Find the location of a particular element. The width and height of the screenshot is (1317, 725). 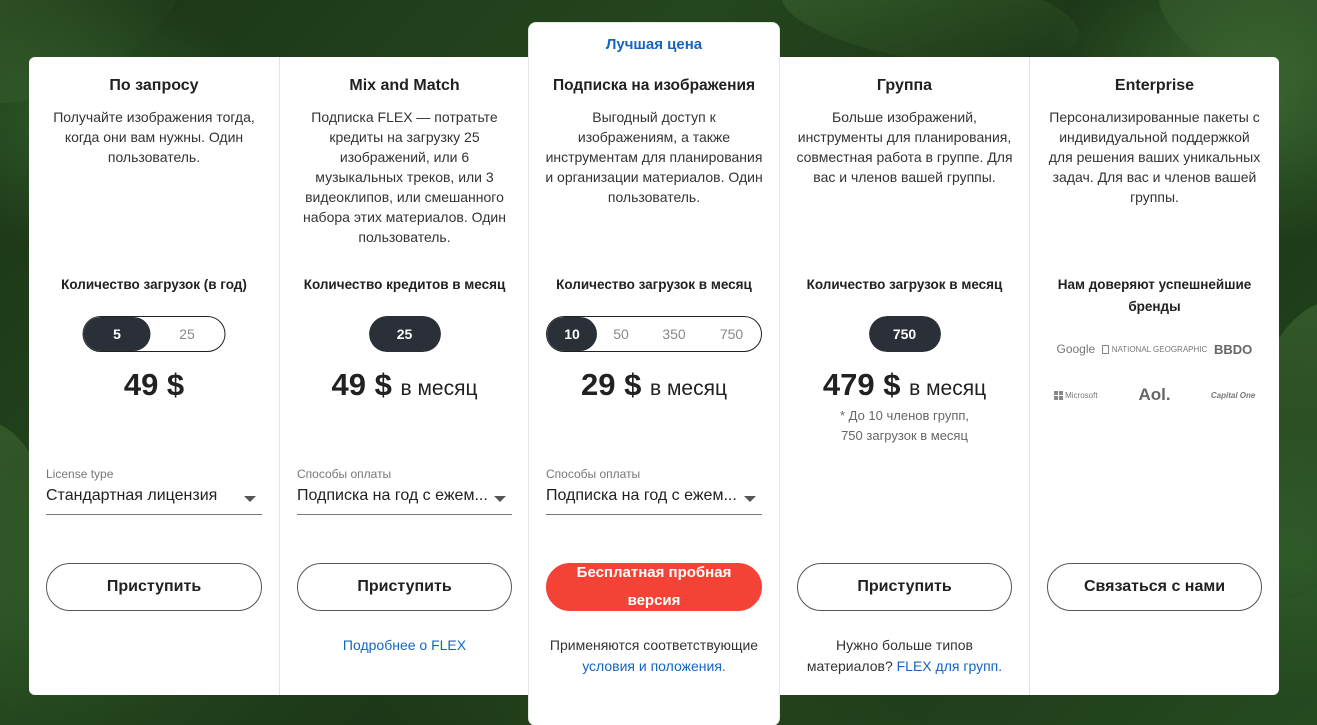

footer-text: Применяются соответствующие is located at coordinates (654, 645).